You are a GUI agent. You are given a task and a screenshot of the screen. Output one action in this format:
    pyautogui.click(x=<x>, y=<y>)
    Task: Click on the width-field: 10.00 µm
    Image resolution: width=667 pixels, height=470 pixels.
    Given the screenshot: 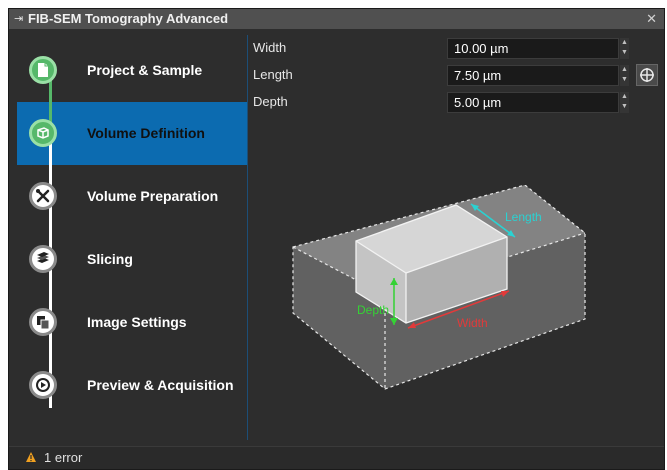 What is the action you would take?
    pyautogui.click(x=533, y=48)
    